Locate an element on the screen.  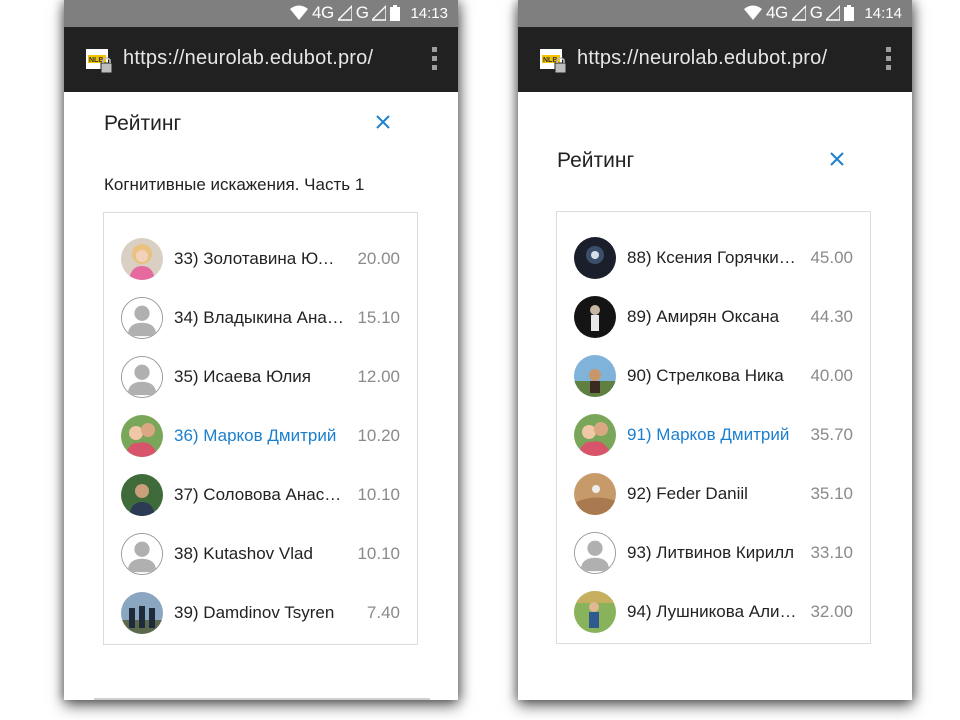
list-item: 35) Исаева Юлия 12.00 is located at coordinates (260, 377).